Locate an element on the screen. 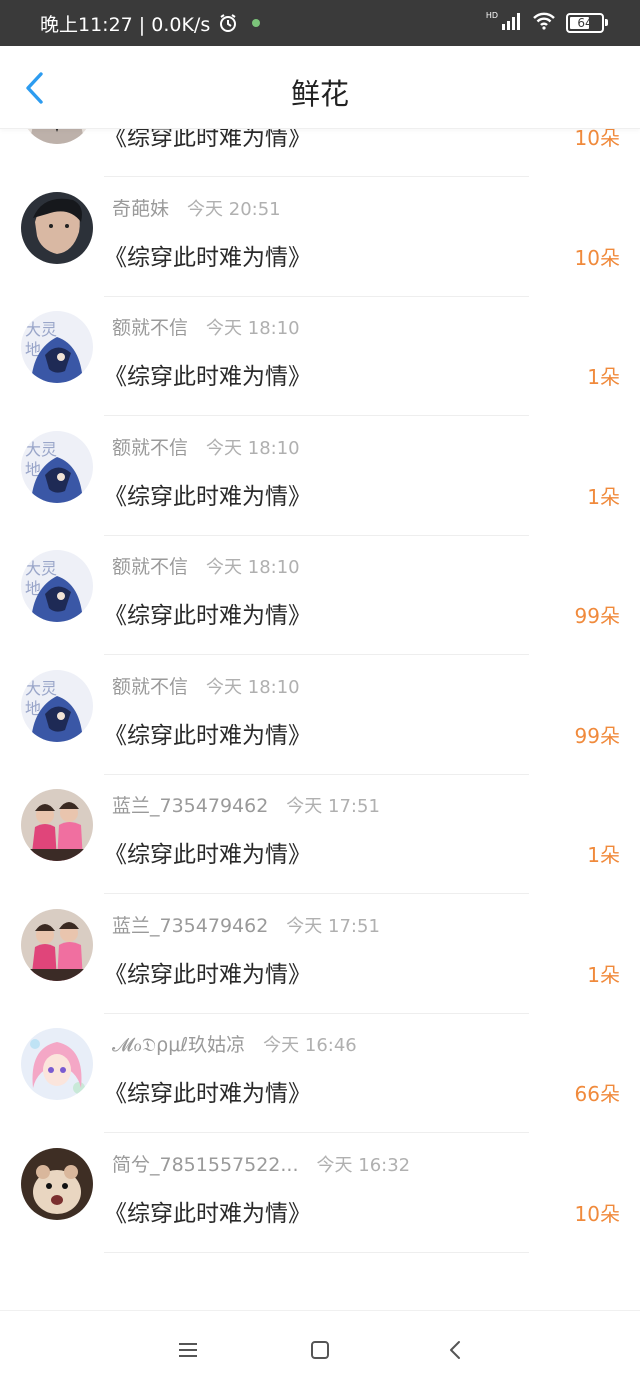  avatar-hamster-icon is located at coordinates (57, 1183).